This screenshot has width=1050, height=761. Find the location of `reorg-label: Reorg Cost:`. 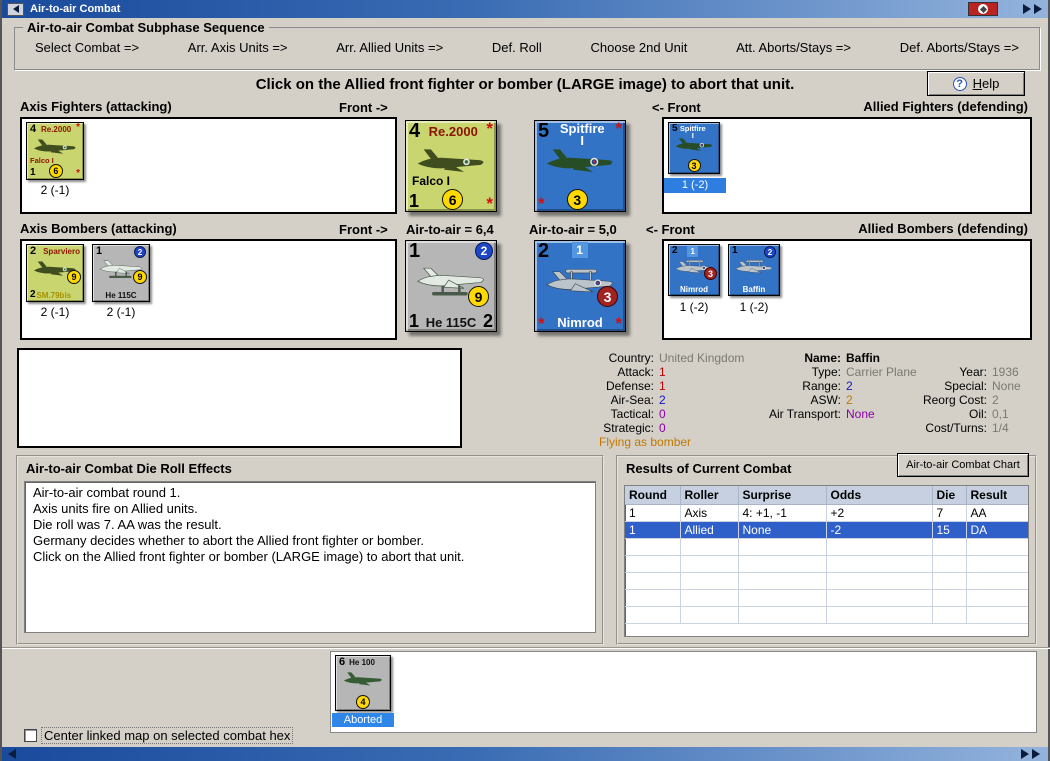

reorg-label: Reorg Cost: is located at coordinates (954, 400).